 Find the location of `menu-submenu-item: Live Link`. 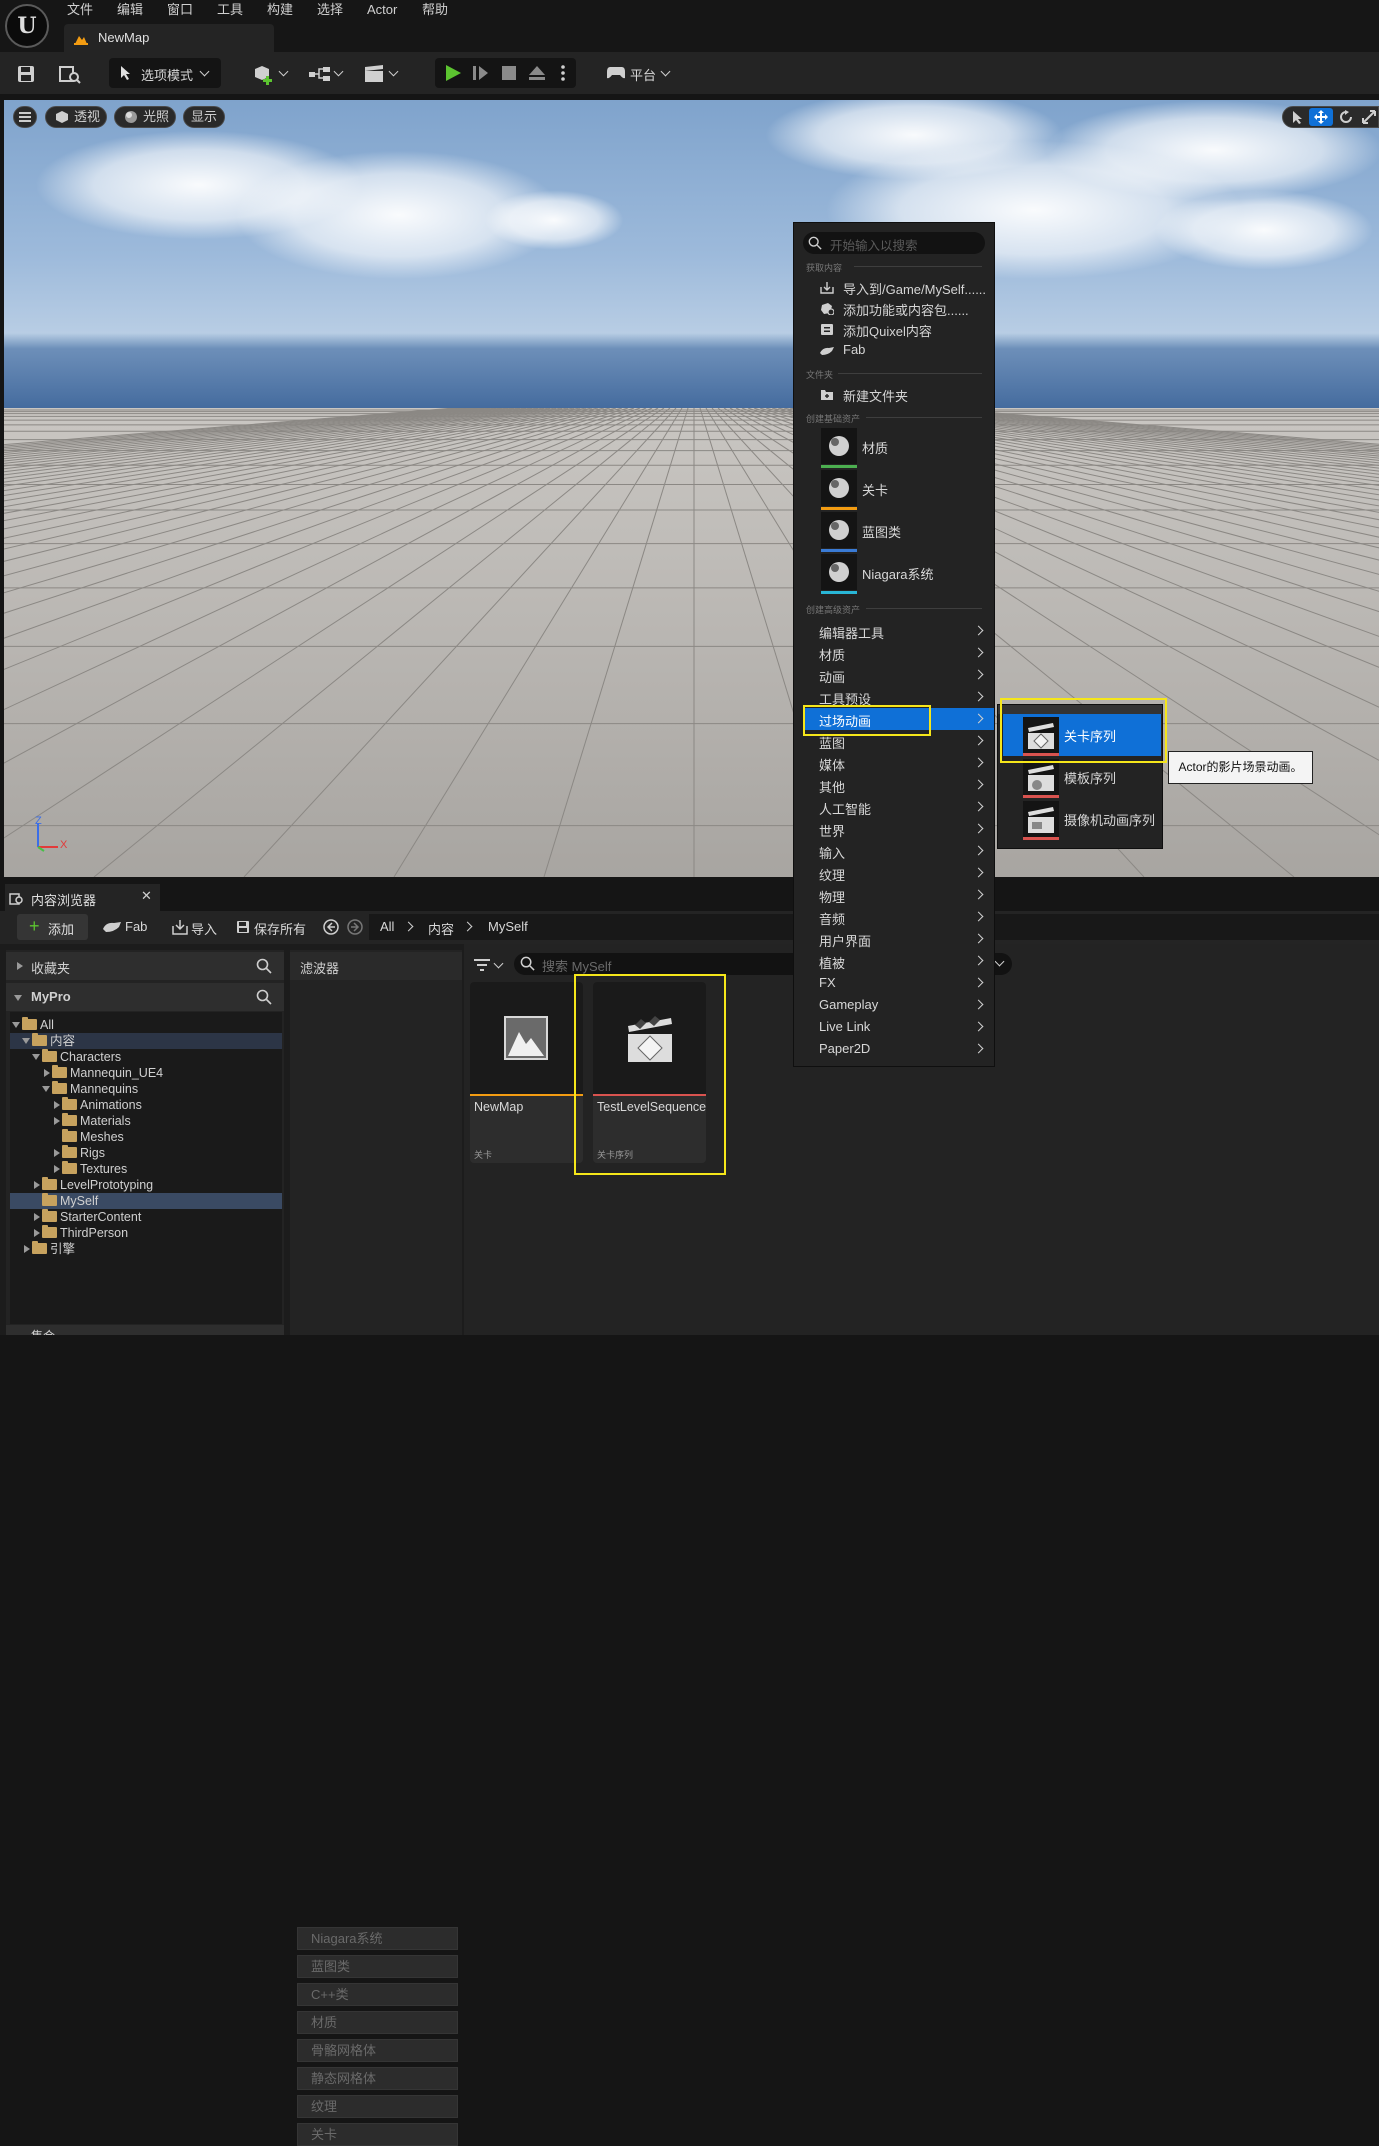

menu-submenu-item: Live Link is located at coordinates (899, 1027).